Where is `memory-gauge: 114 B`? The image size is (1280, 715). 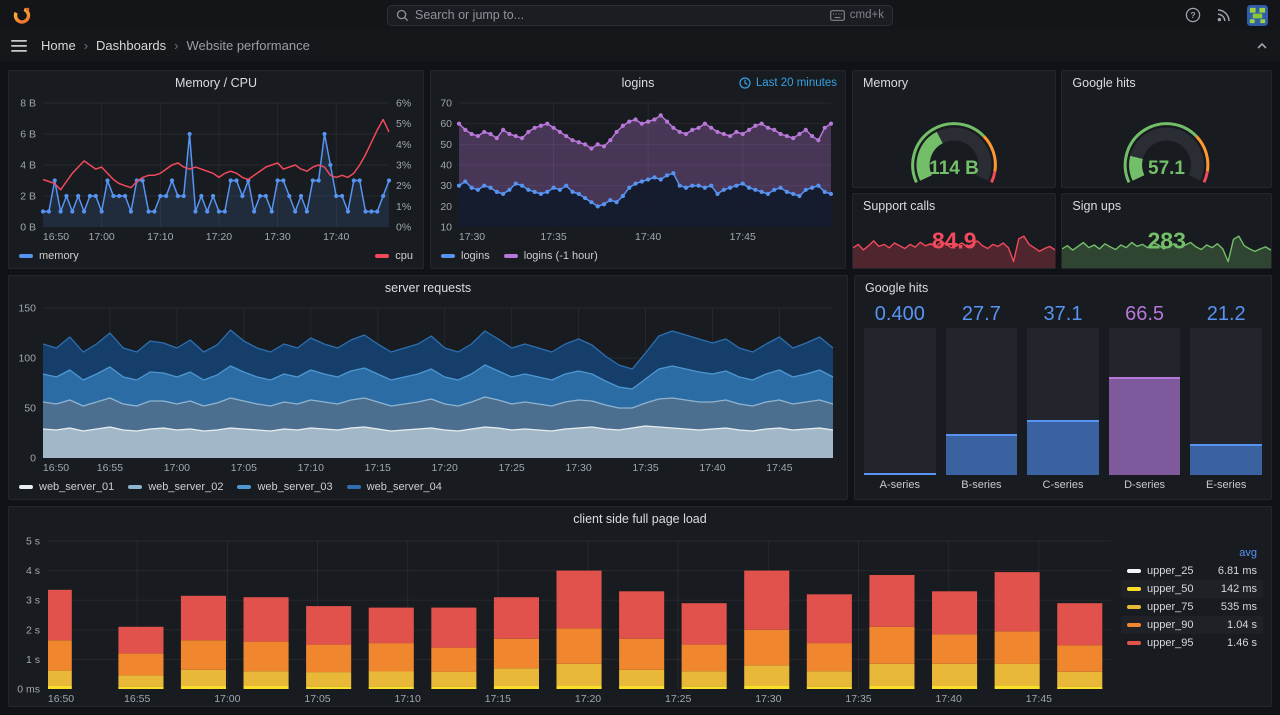 memory-gauge: 114 B is located at coordinates (954, 141).